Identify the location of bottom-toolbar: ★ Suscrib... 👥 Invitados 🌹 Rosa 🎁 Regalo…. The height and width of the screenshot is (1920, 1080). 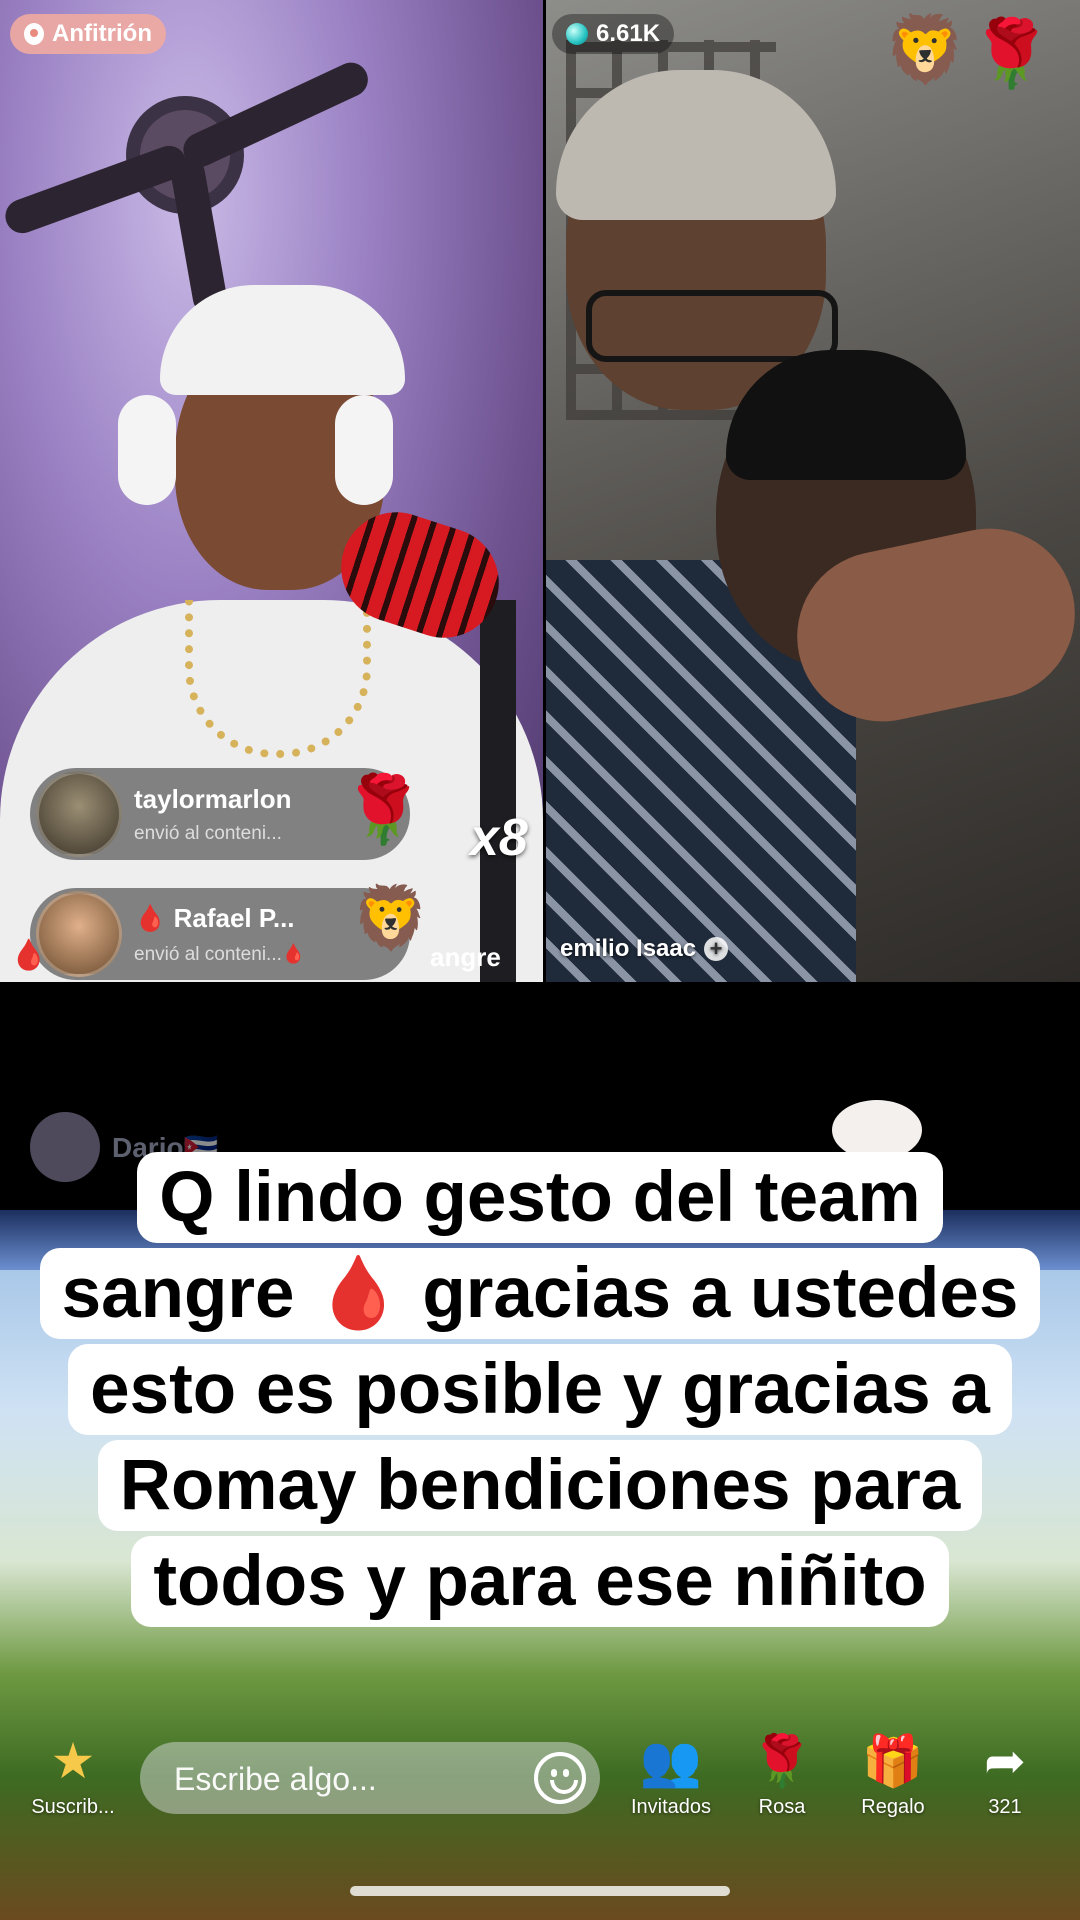
(540, 1805).